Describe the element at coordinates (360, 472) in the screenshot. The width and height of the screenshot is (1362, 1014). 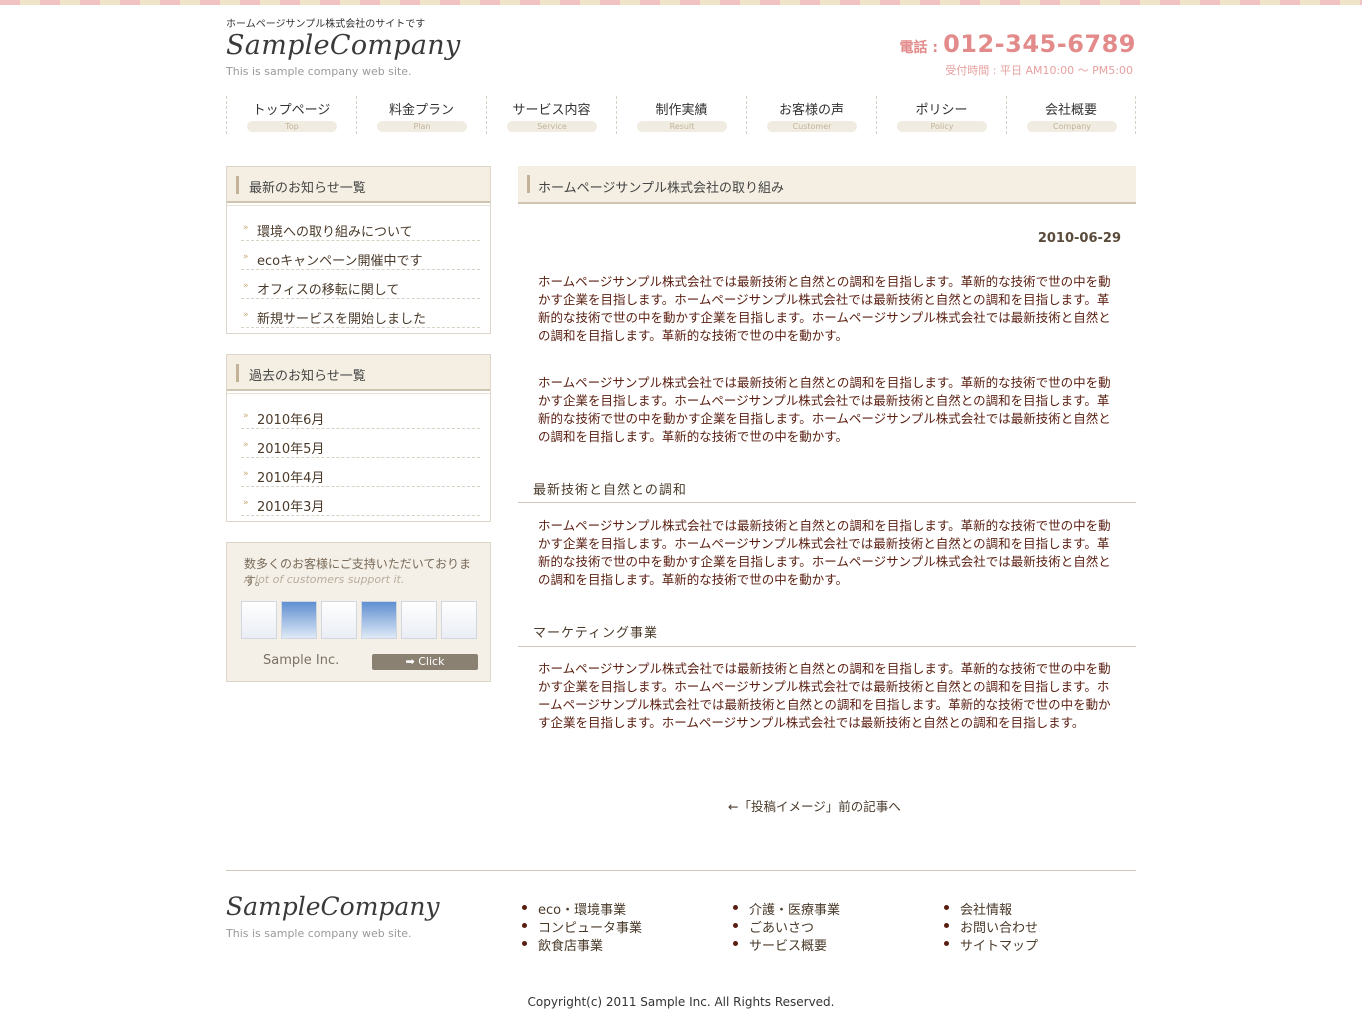
I see `list-item: » 2010年4月` at that location.